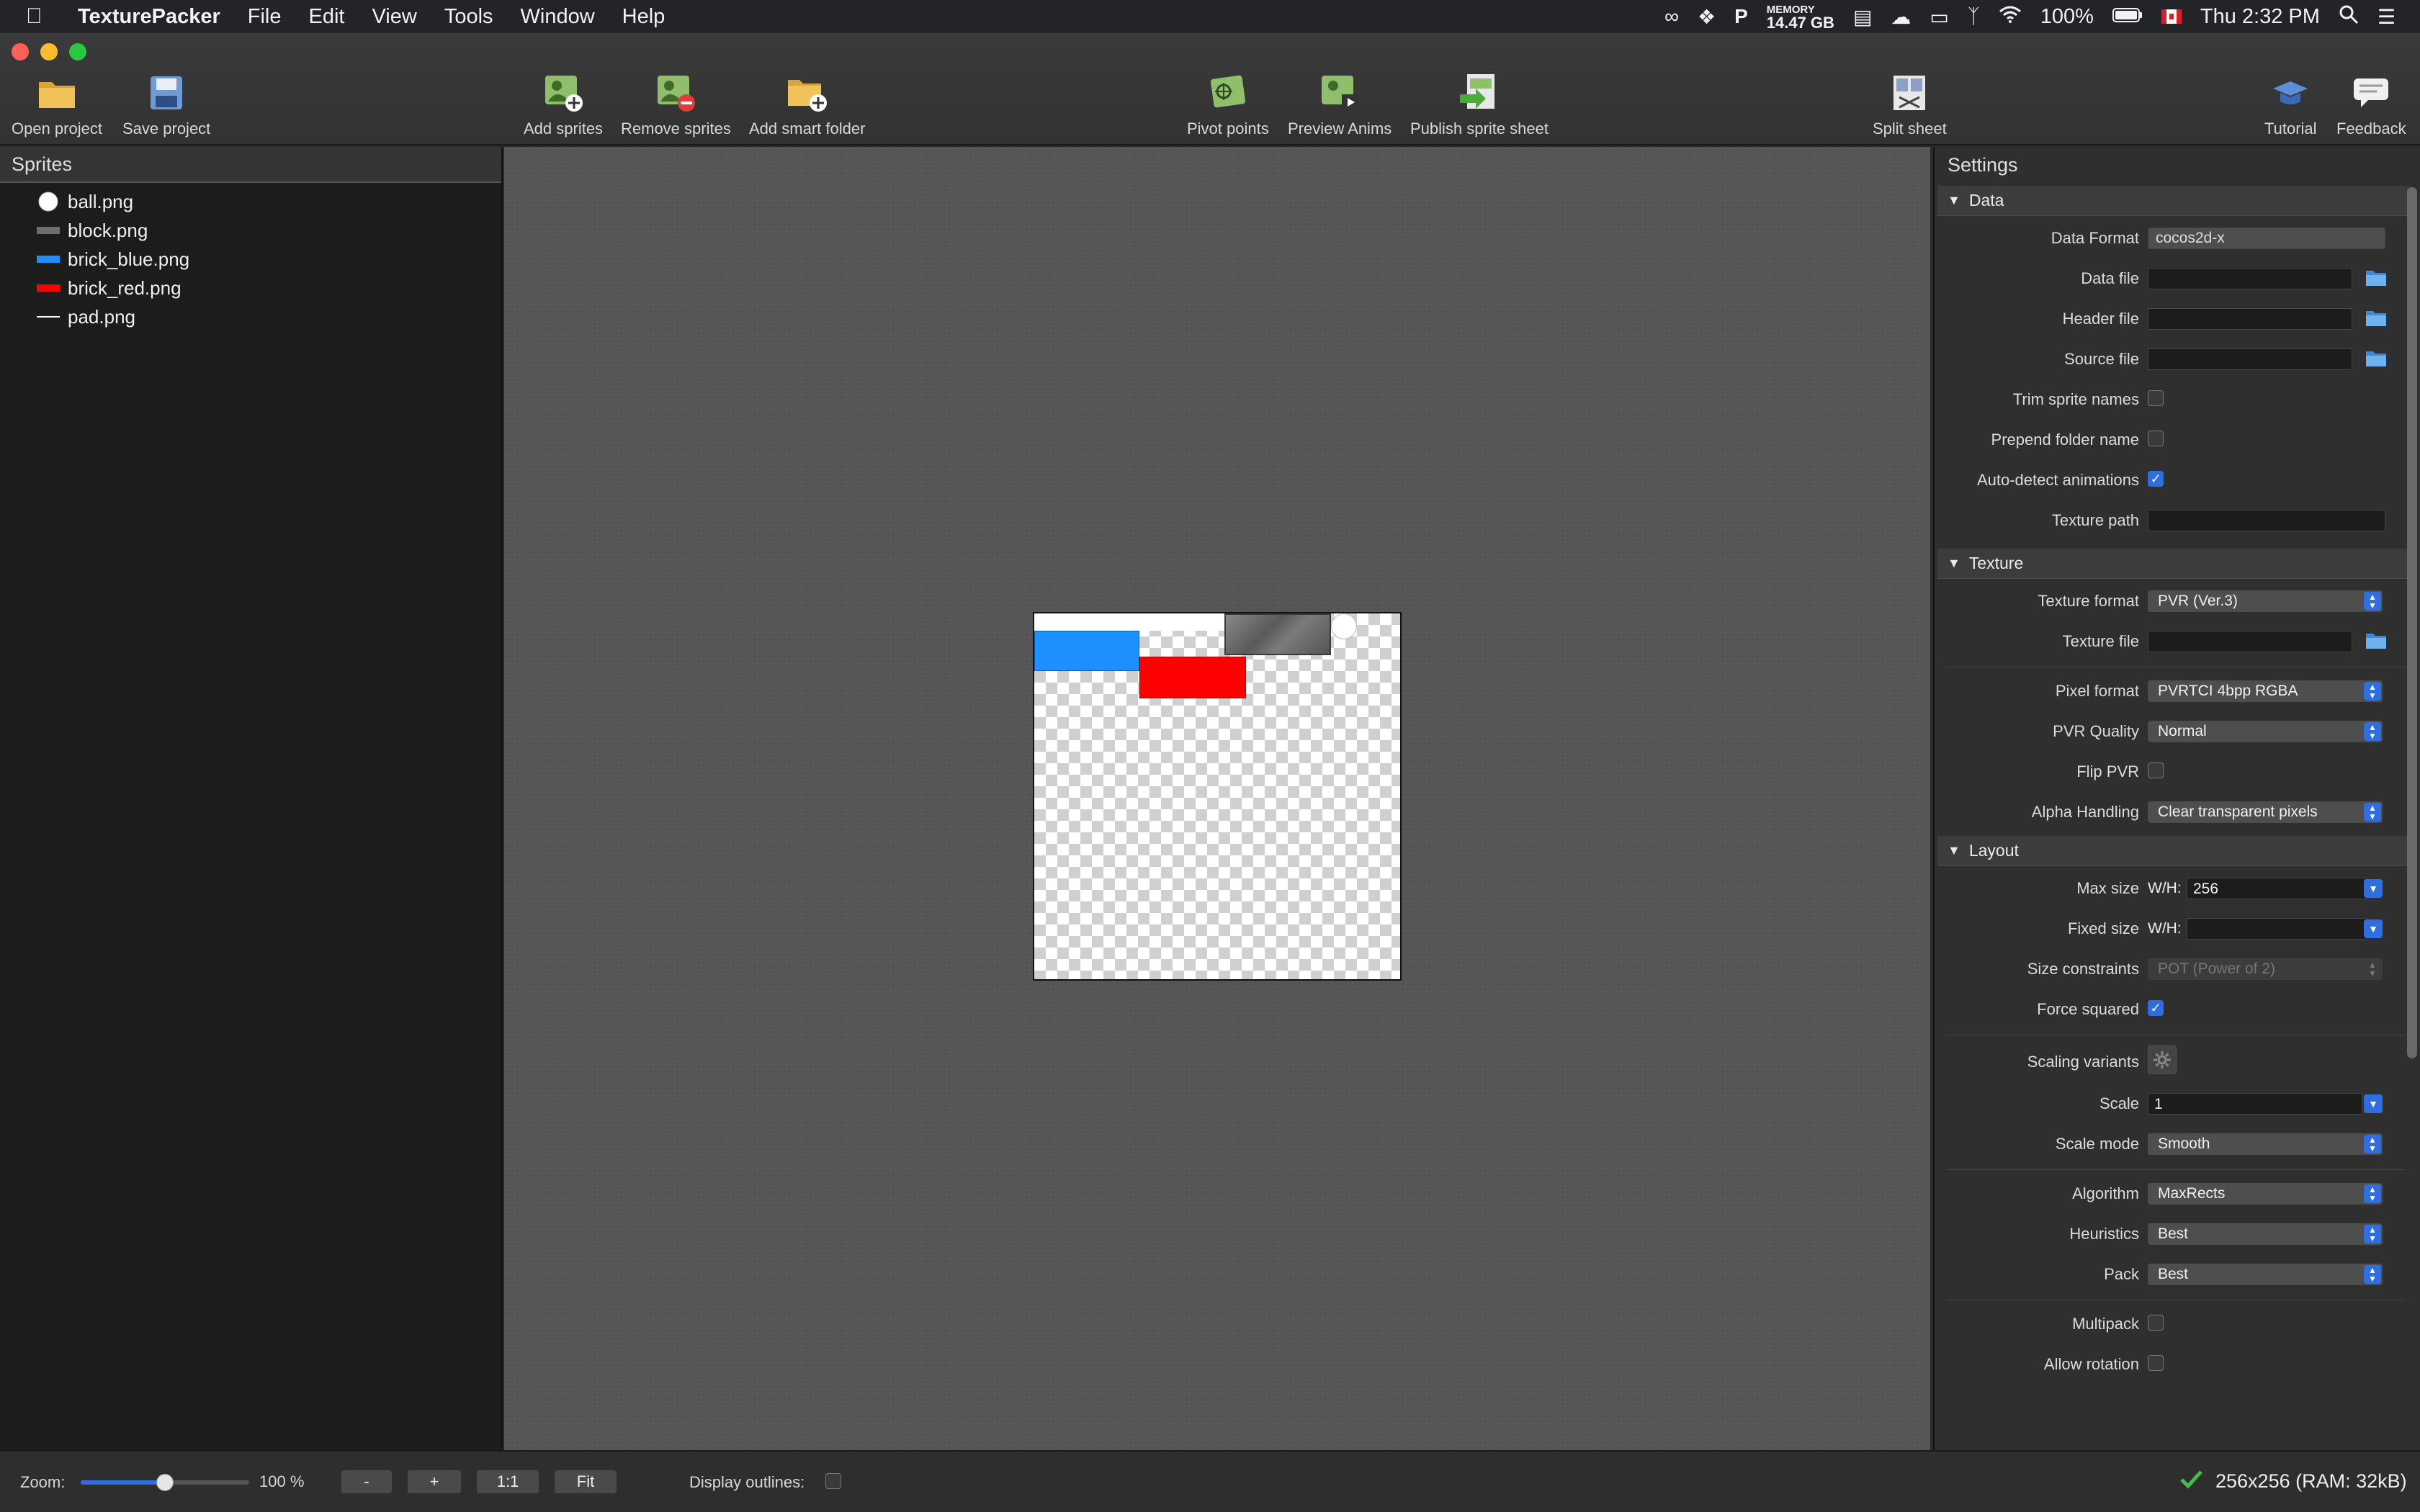 This screenshot has width=2420, height=1512. What do you see at coordinates (2371, 103) in the screenshot?
I see `feedback-button: Feedback` at bounding box center [2371, 103].